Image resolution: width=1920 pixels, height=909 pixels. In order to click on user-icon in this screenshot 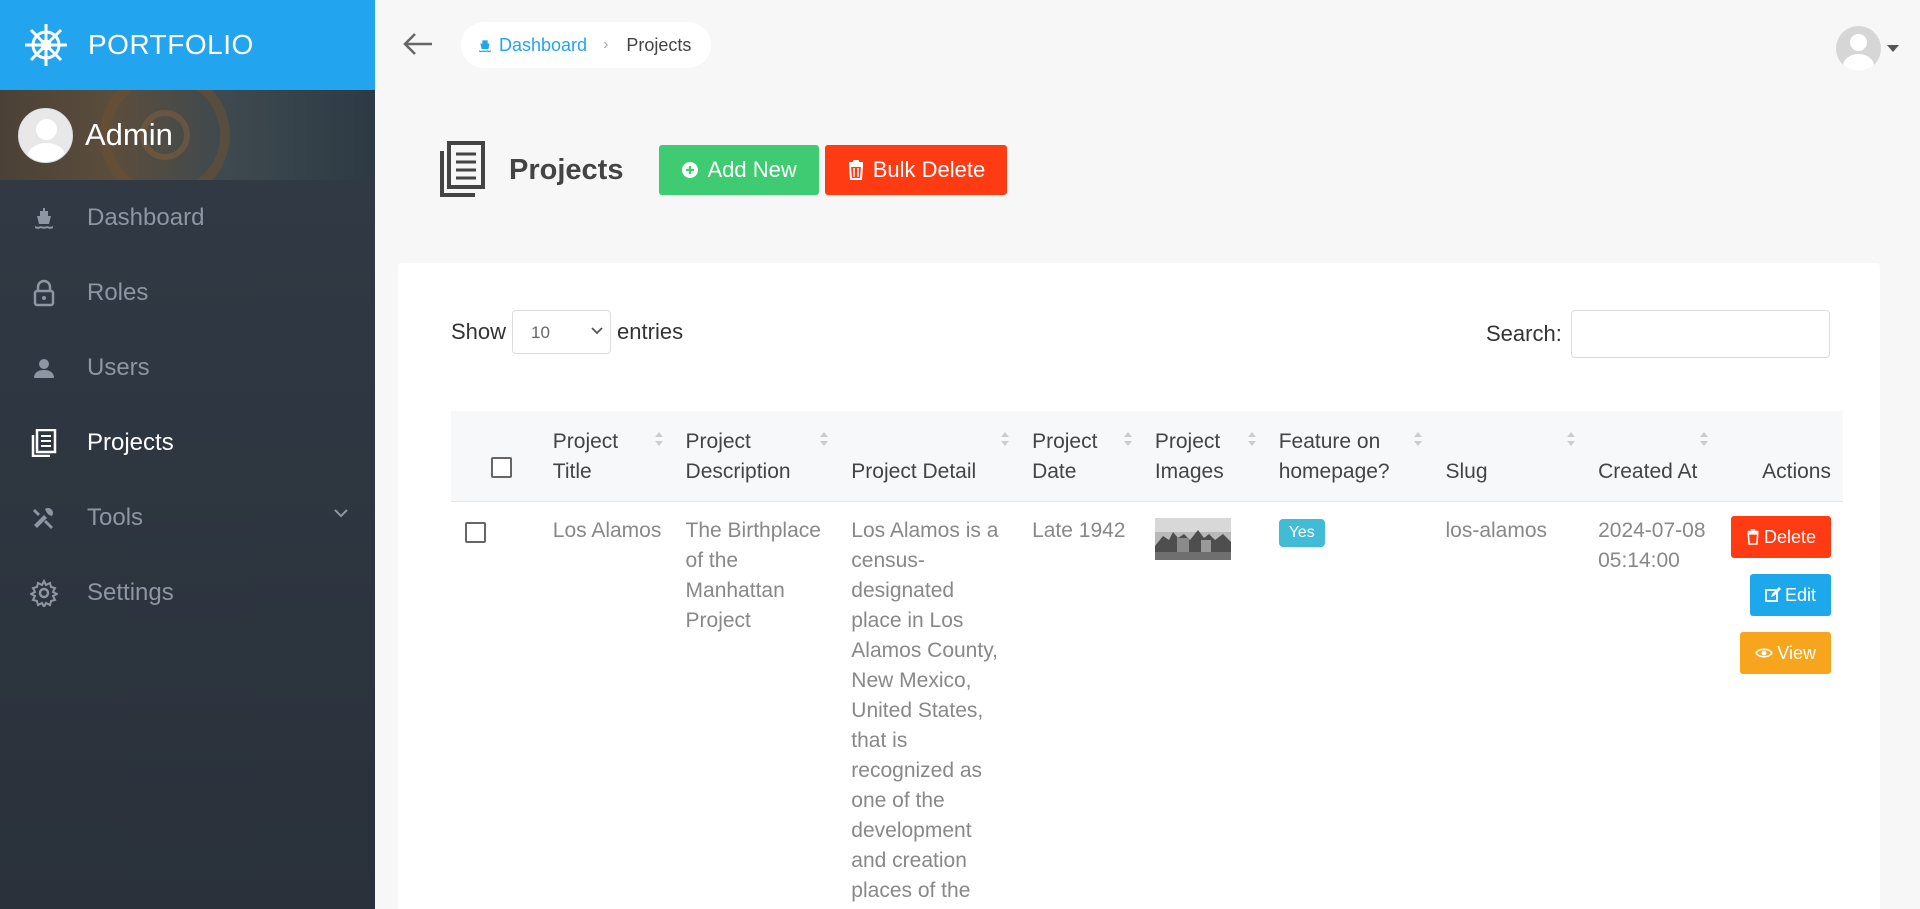, I will do `click(44, 368)`.